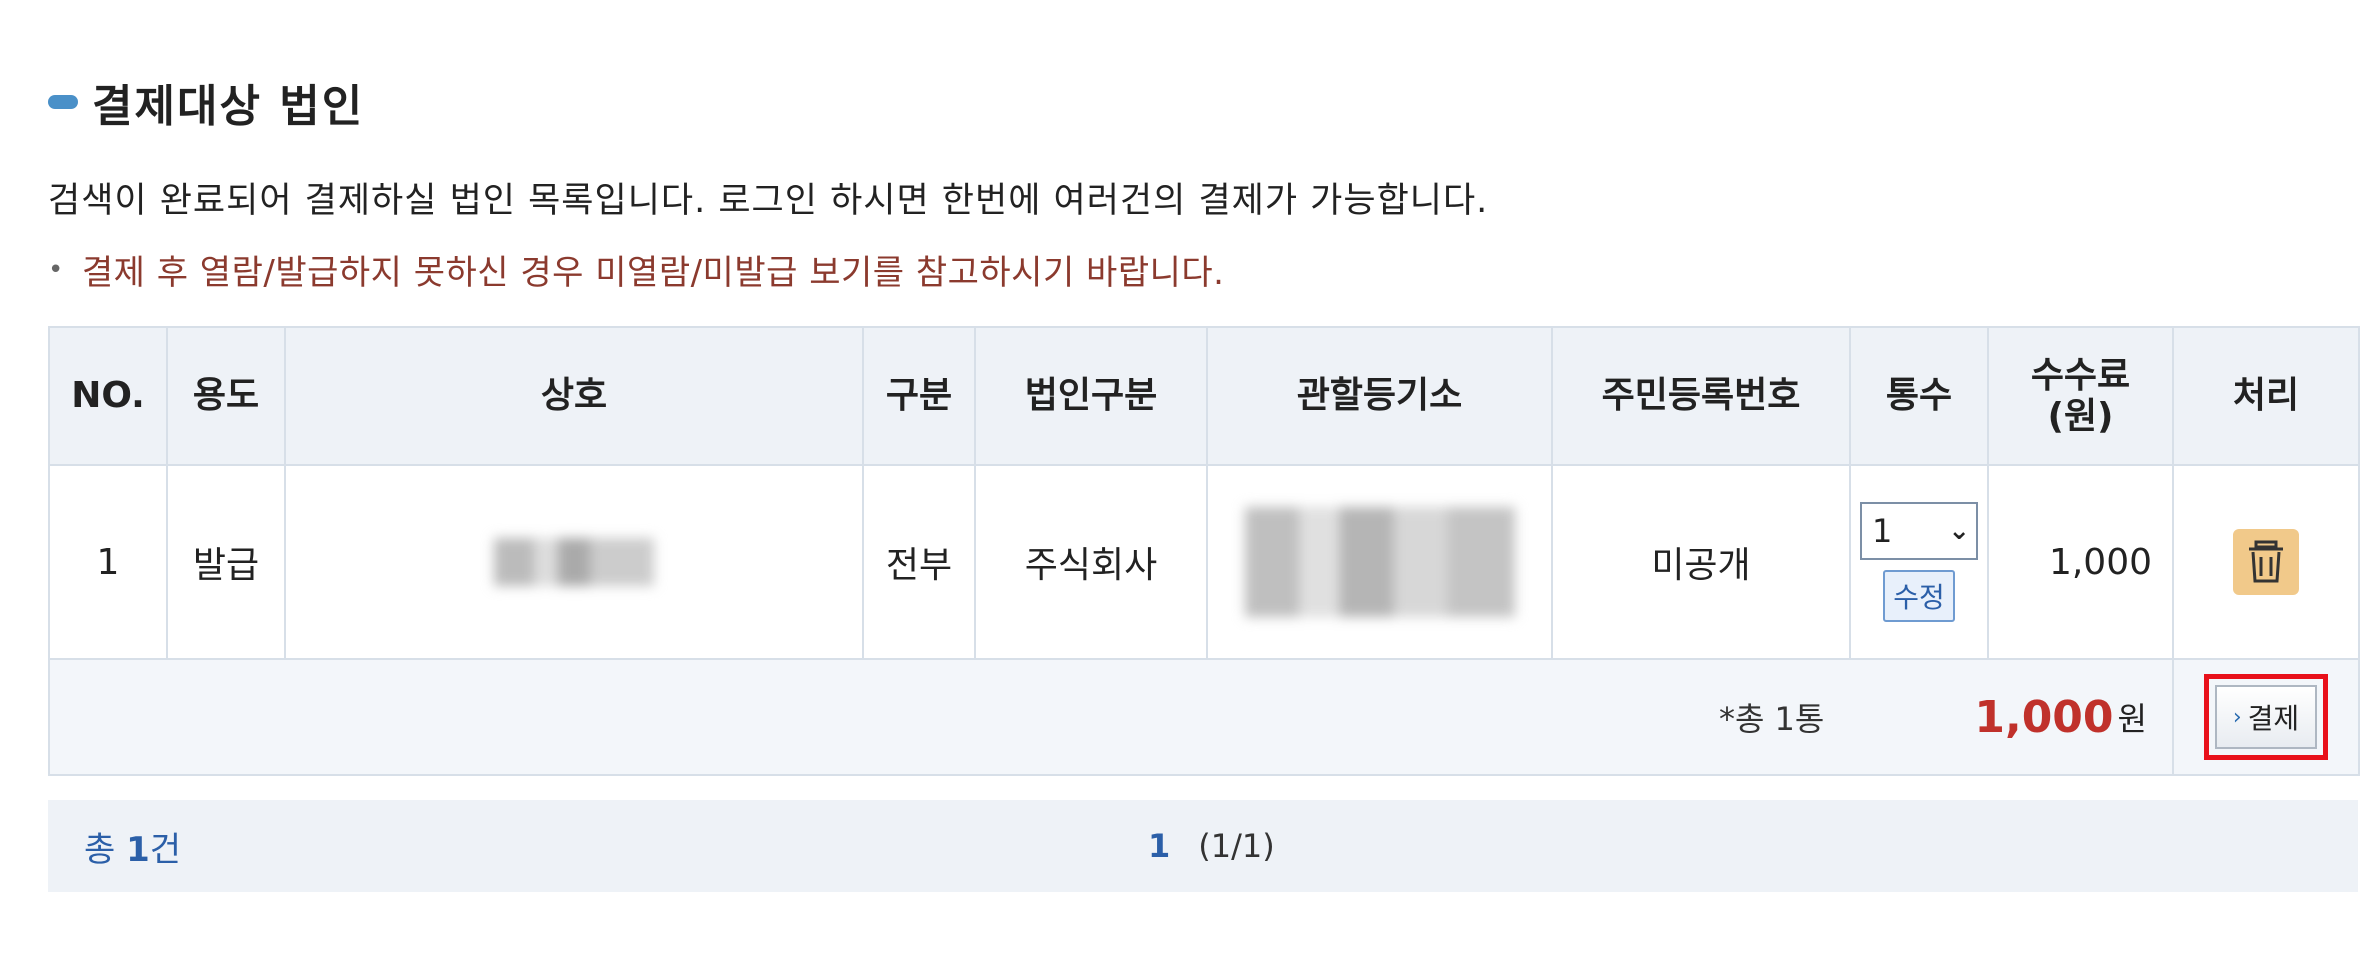  I want to click on cell-copies: 1 ⌄ 수정, so click(1919, 562).